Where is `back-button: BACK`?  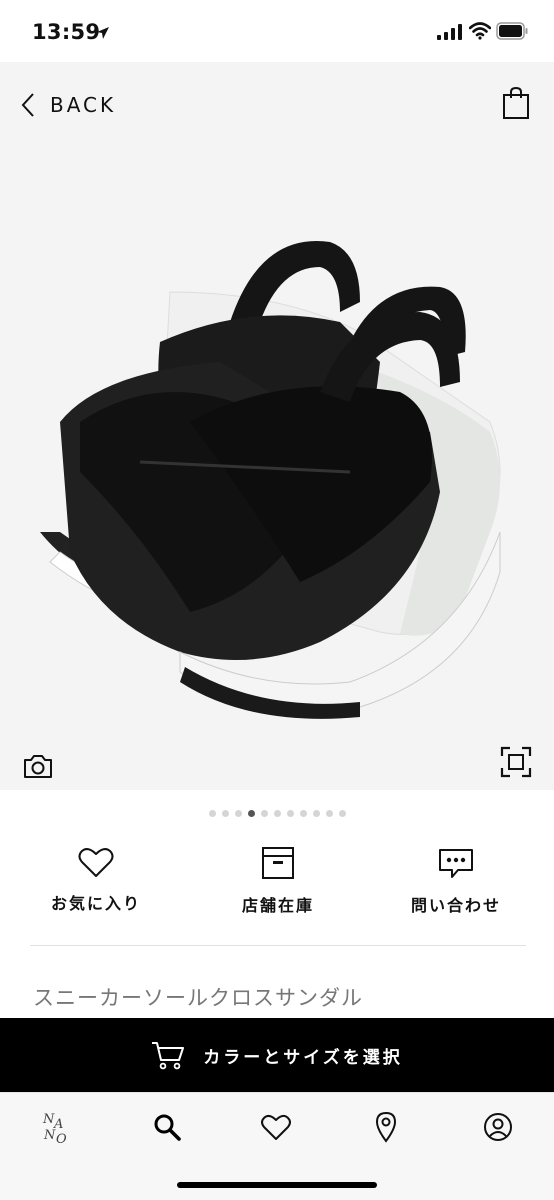 back-button: BACK is located at coordinates (68, 105).